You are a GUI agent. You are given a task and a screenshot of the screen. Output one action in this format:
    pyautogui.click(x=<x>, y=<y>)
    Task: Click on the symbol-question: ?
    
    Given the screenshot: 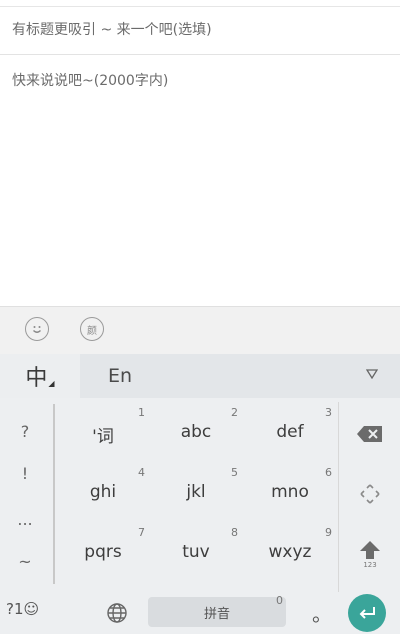 What is the action you would take?
    pyautogui.click(x=25, y=431)
    